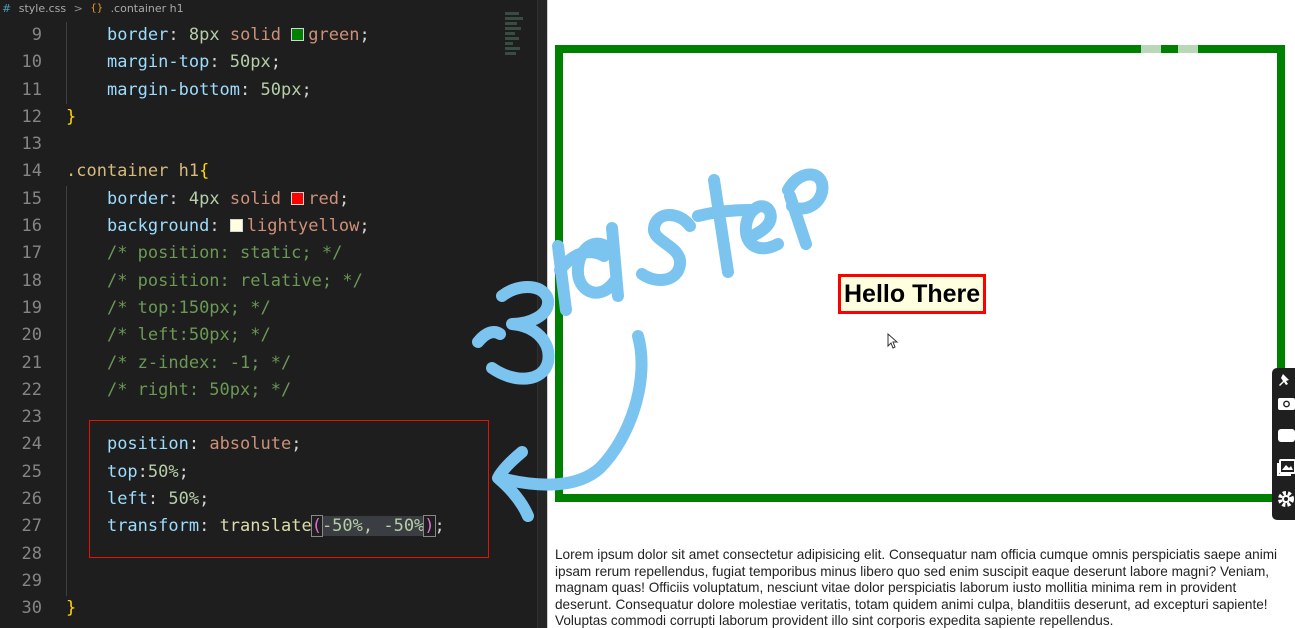  Describe the element at coordinates (234, 280) in the screenshot. I see `code-token: /* position: relative; */` at that location.